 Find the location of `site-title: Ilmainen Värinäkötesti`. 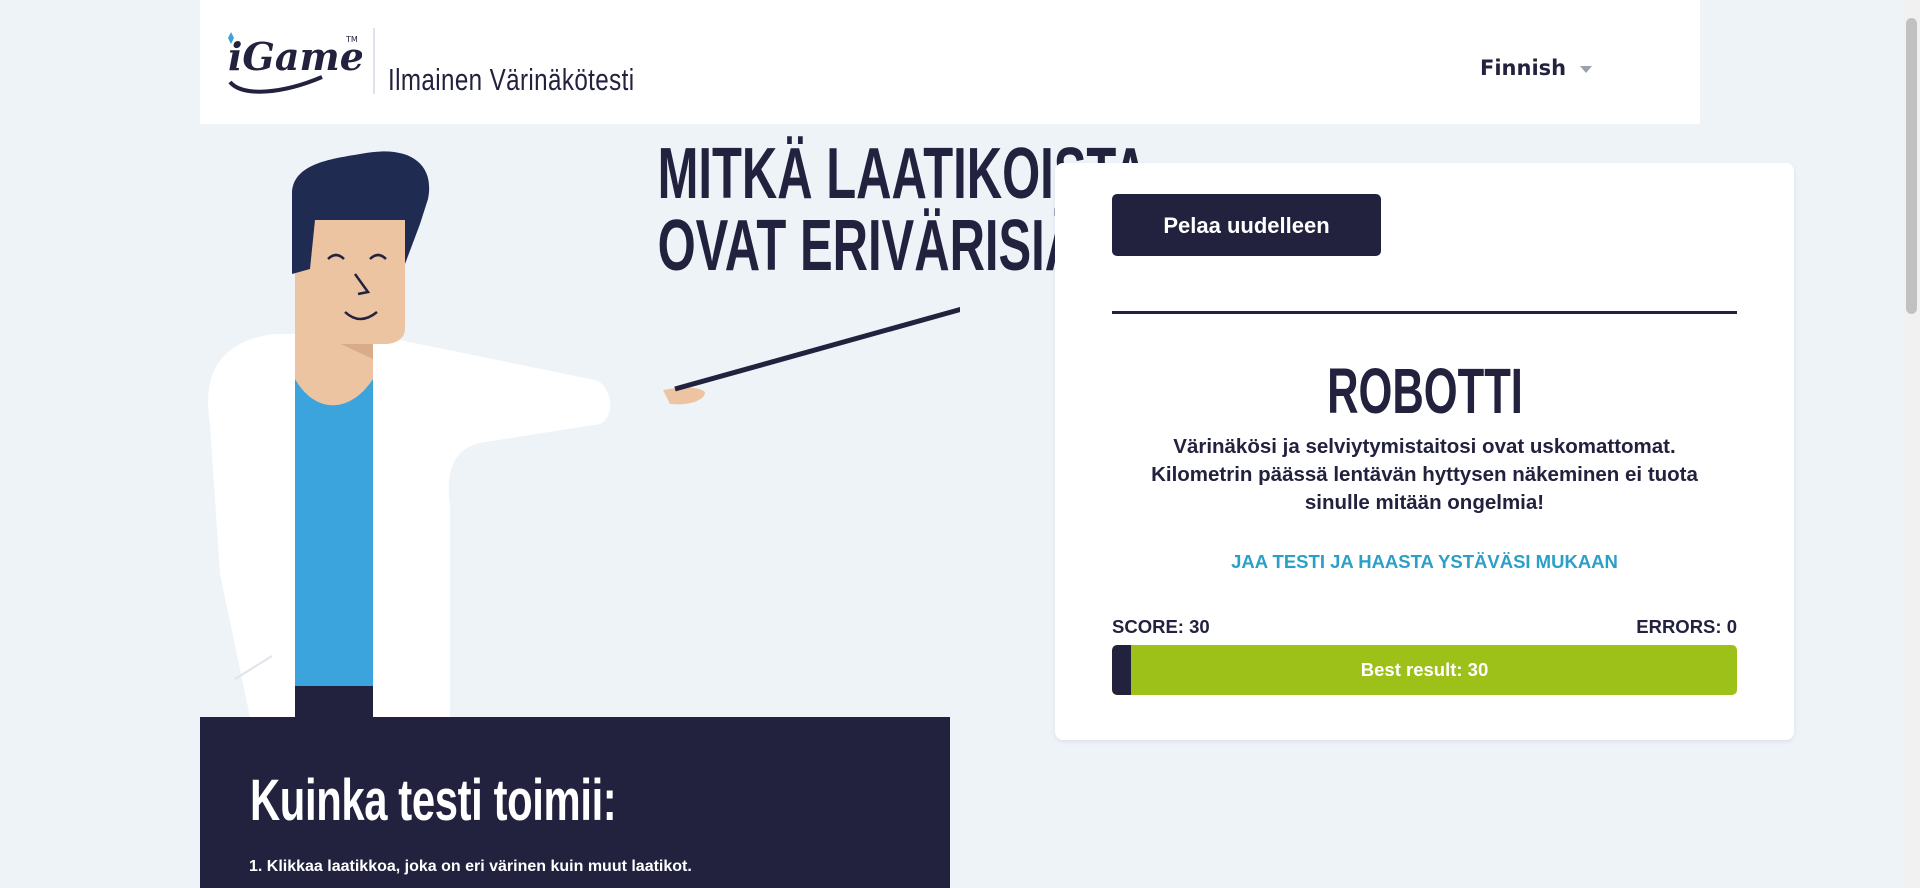

site-title: Ilmainen Värinäkötesti is located at coordinates (511, 79).